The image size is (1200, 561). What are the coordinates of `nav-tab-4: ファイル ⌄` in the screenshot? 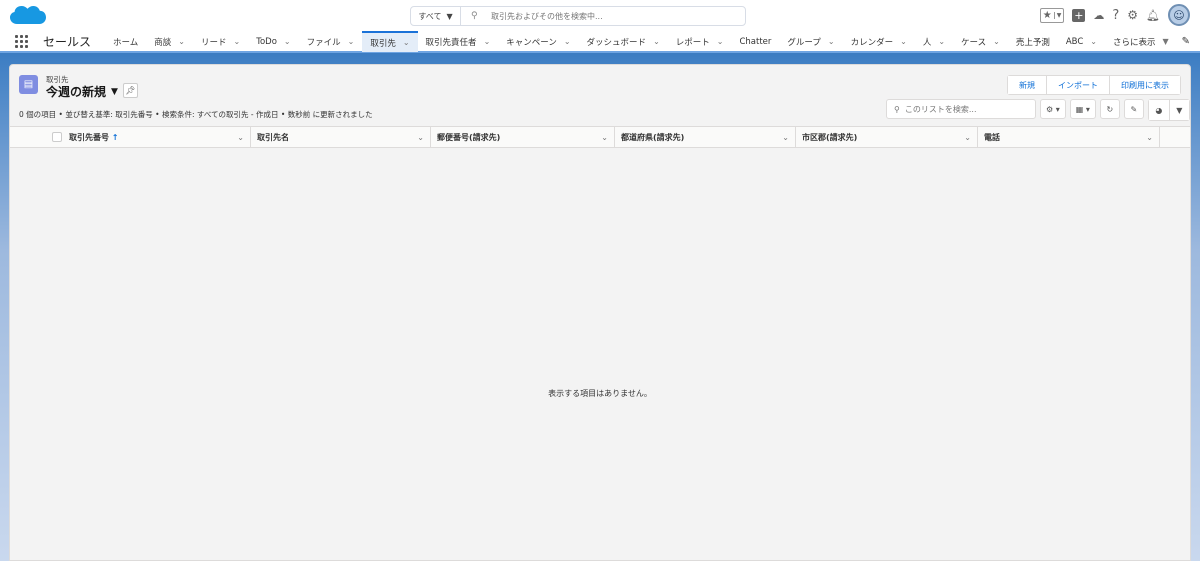 It's located at (331, 41).